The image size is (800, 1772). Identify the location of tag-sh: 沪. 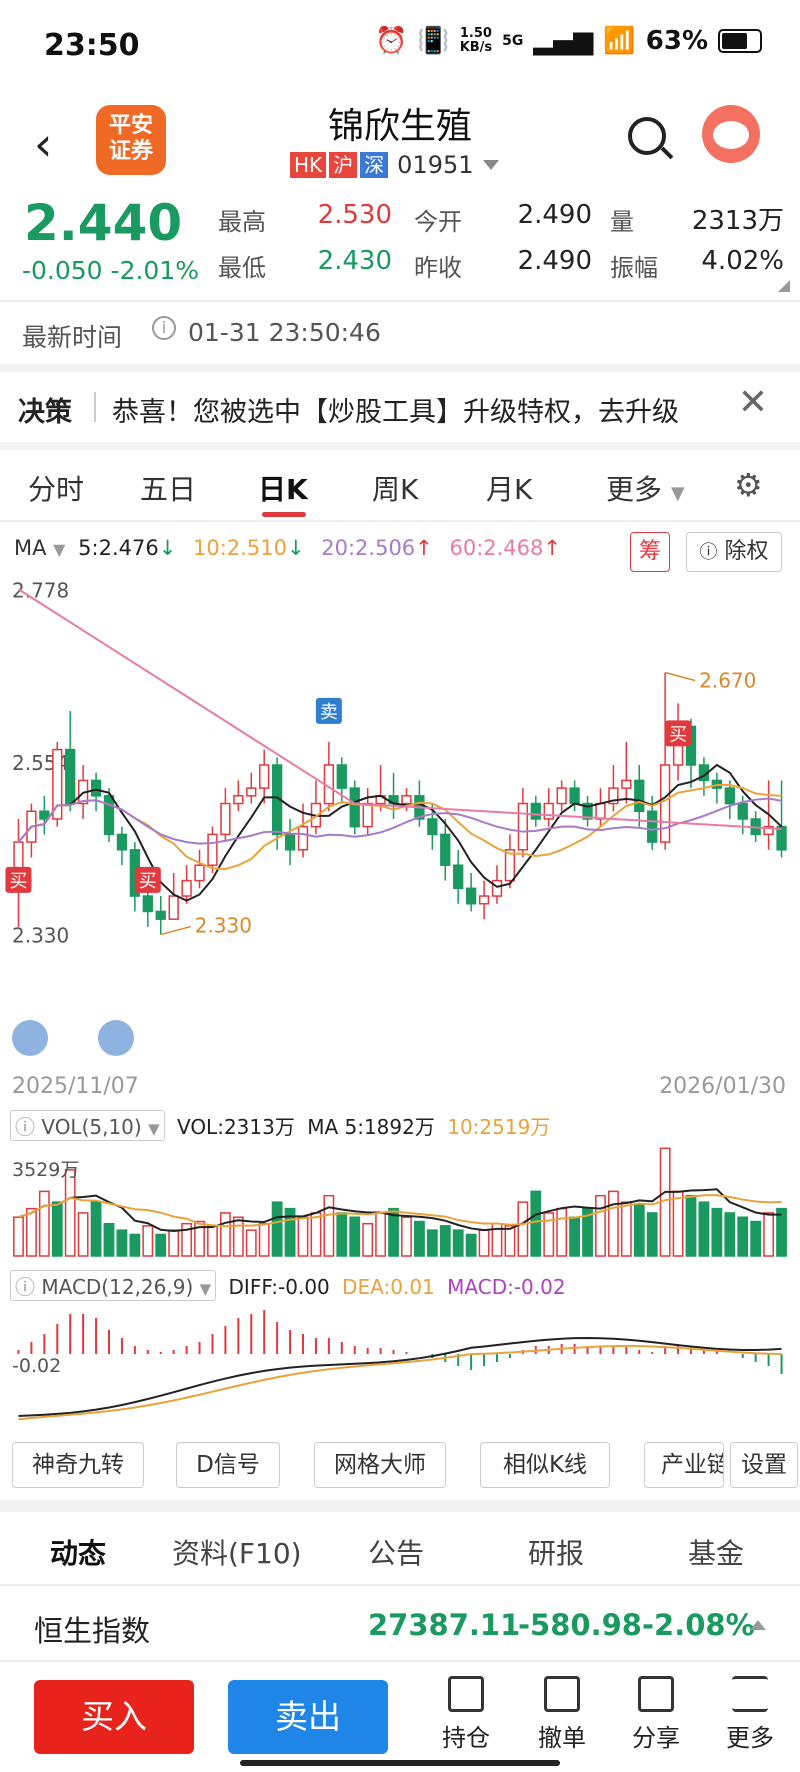
(343, 165).